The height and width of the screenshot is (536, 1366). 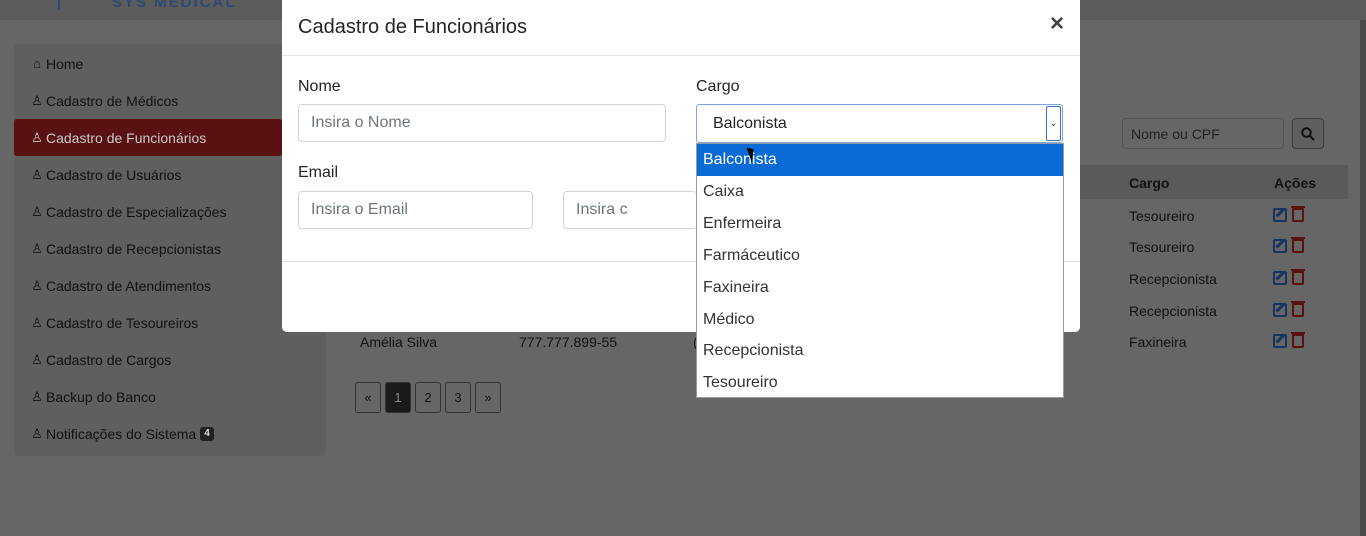 I want to click on search-button, so click(x=1308, y=133).